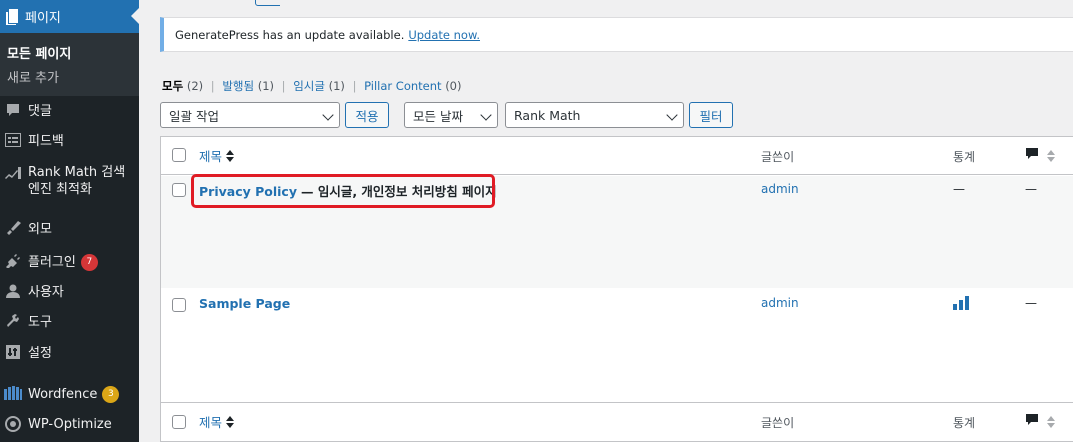 Image resolution: width=1073 pixels, height=442 pixels. What do you see at coordinates (69, 16) in the screenshot?
I see `menu-pages: 페이지` at bounding box center [69, 16].